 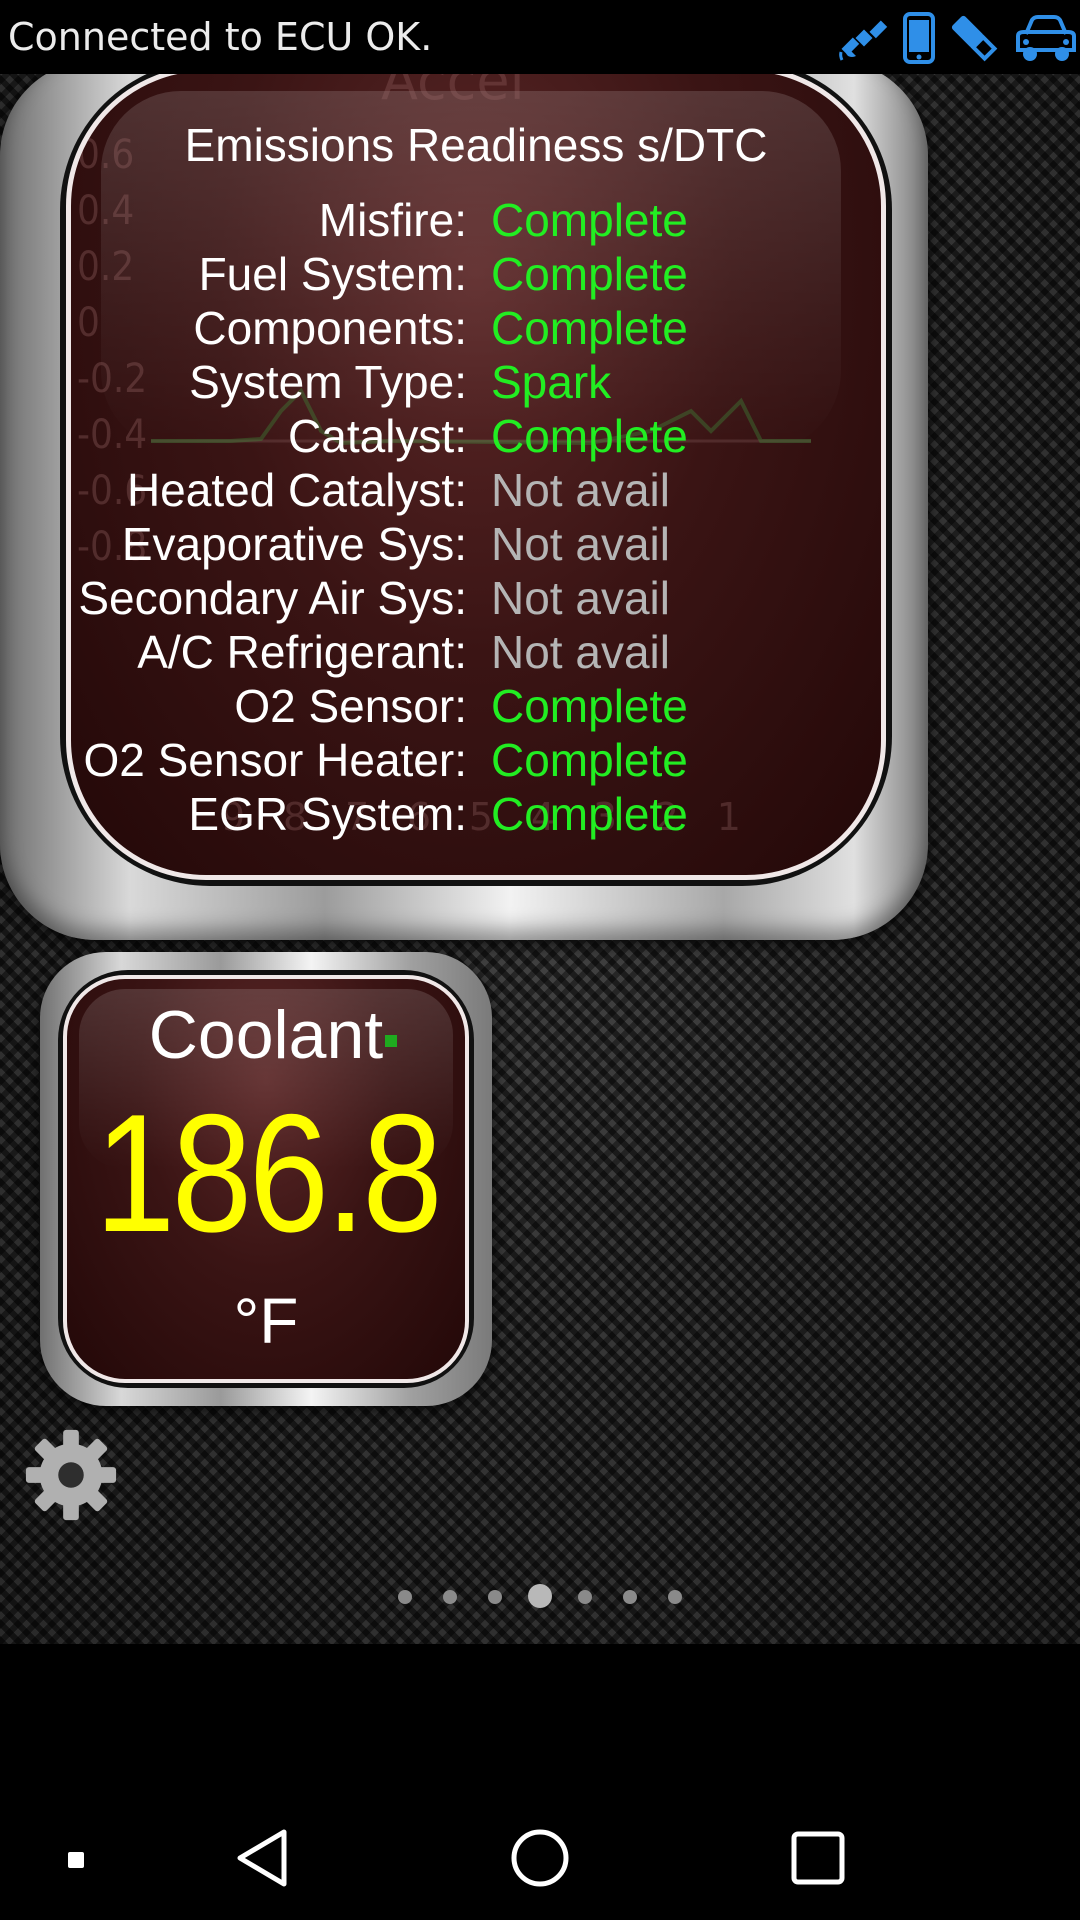 What do you see at coordinates (919, 38) in the screenshot?
I see `phone-icon` at bounding box center [919, 38].